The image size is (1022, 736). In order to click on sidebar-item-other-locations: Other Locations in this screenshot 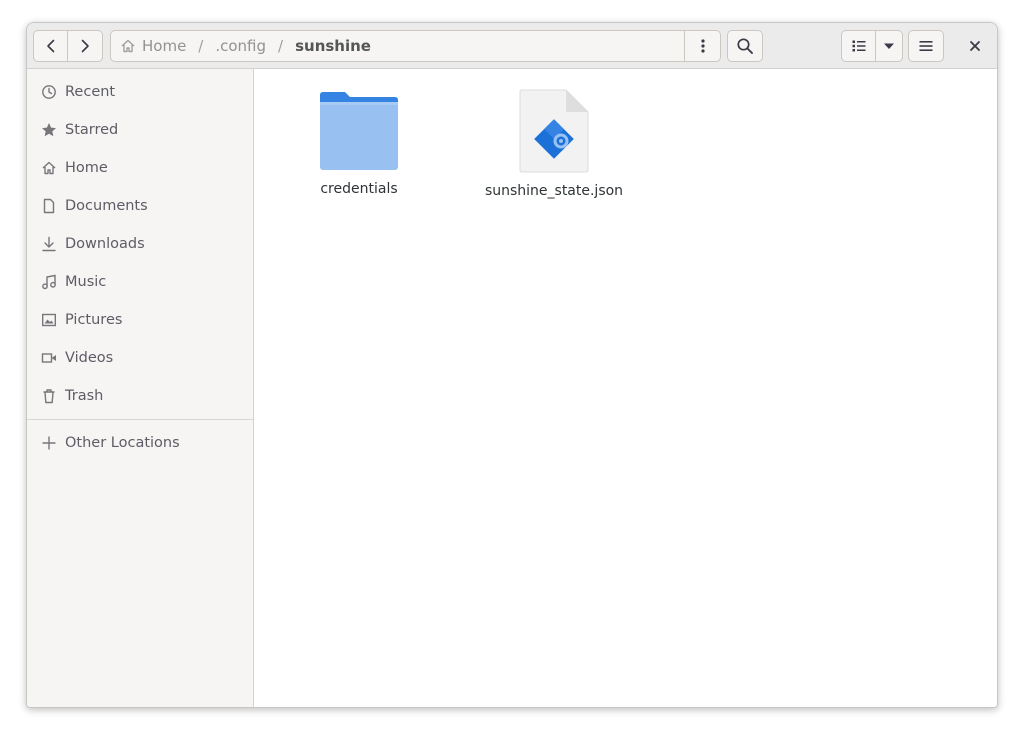, I will do `click(140, 443)`.